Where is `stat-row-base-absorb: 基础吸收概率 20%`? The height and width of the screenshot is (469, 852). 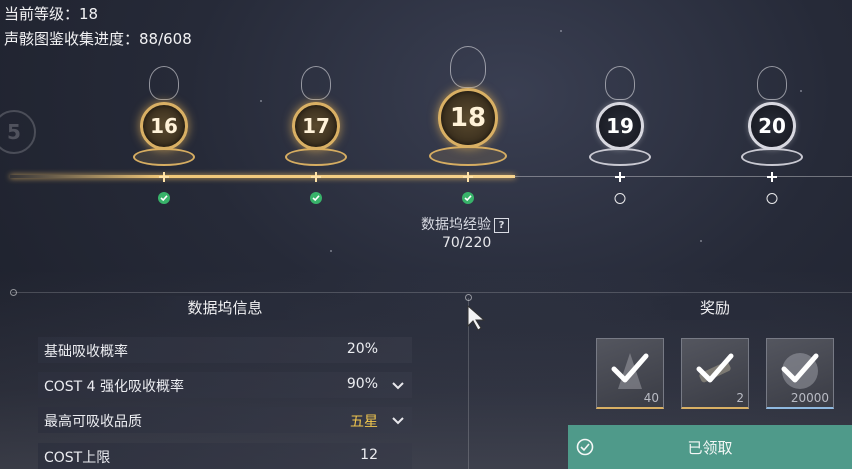 stat-row-base-absorb: 基础吸收概率 20% is located at coordinates (225, 350).